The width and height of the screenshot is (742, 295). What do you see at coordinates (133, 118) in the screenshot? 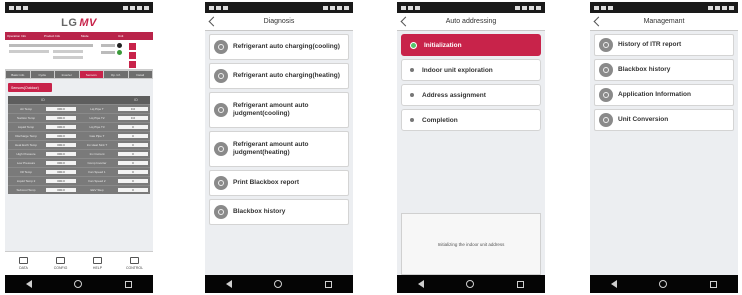
I see `table-cell: 0.0` at bounding box center [133, 118].